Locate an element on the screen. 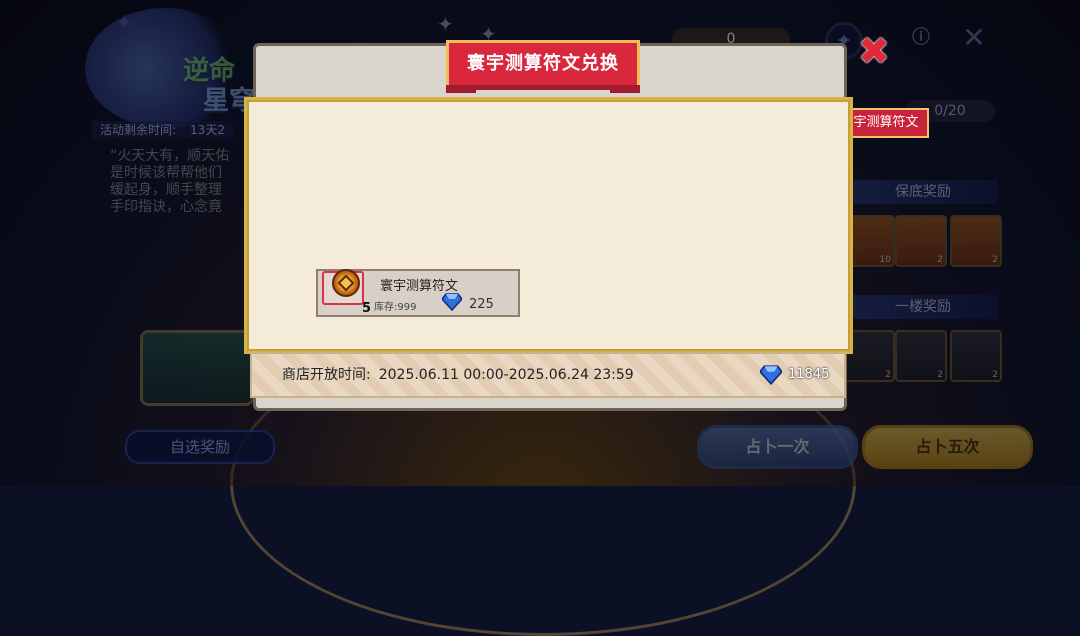 This screenshot has height=636, width=1080. shop-open-time: 商店开放时间: 2025.06.11 00:00-2025.06.24 23:59 is located at coordinates (458, 375).